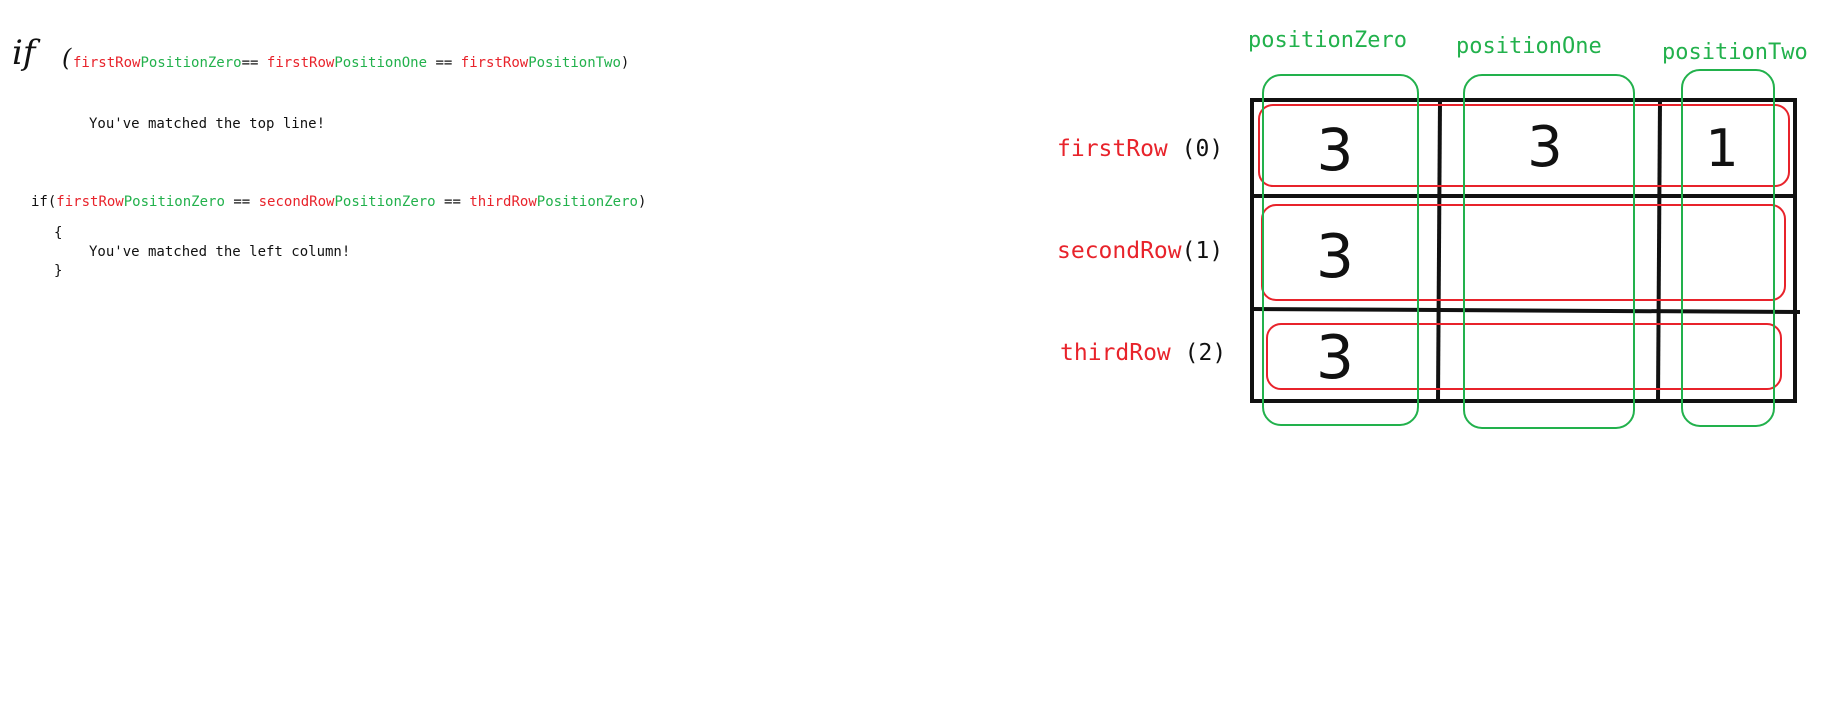  Describe the element at coordinates (1335, 257) in the screenshot. I see `cell-1-0: 3` at that location.